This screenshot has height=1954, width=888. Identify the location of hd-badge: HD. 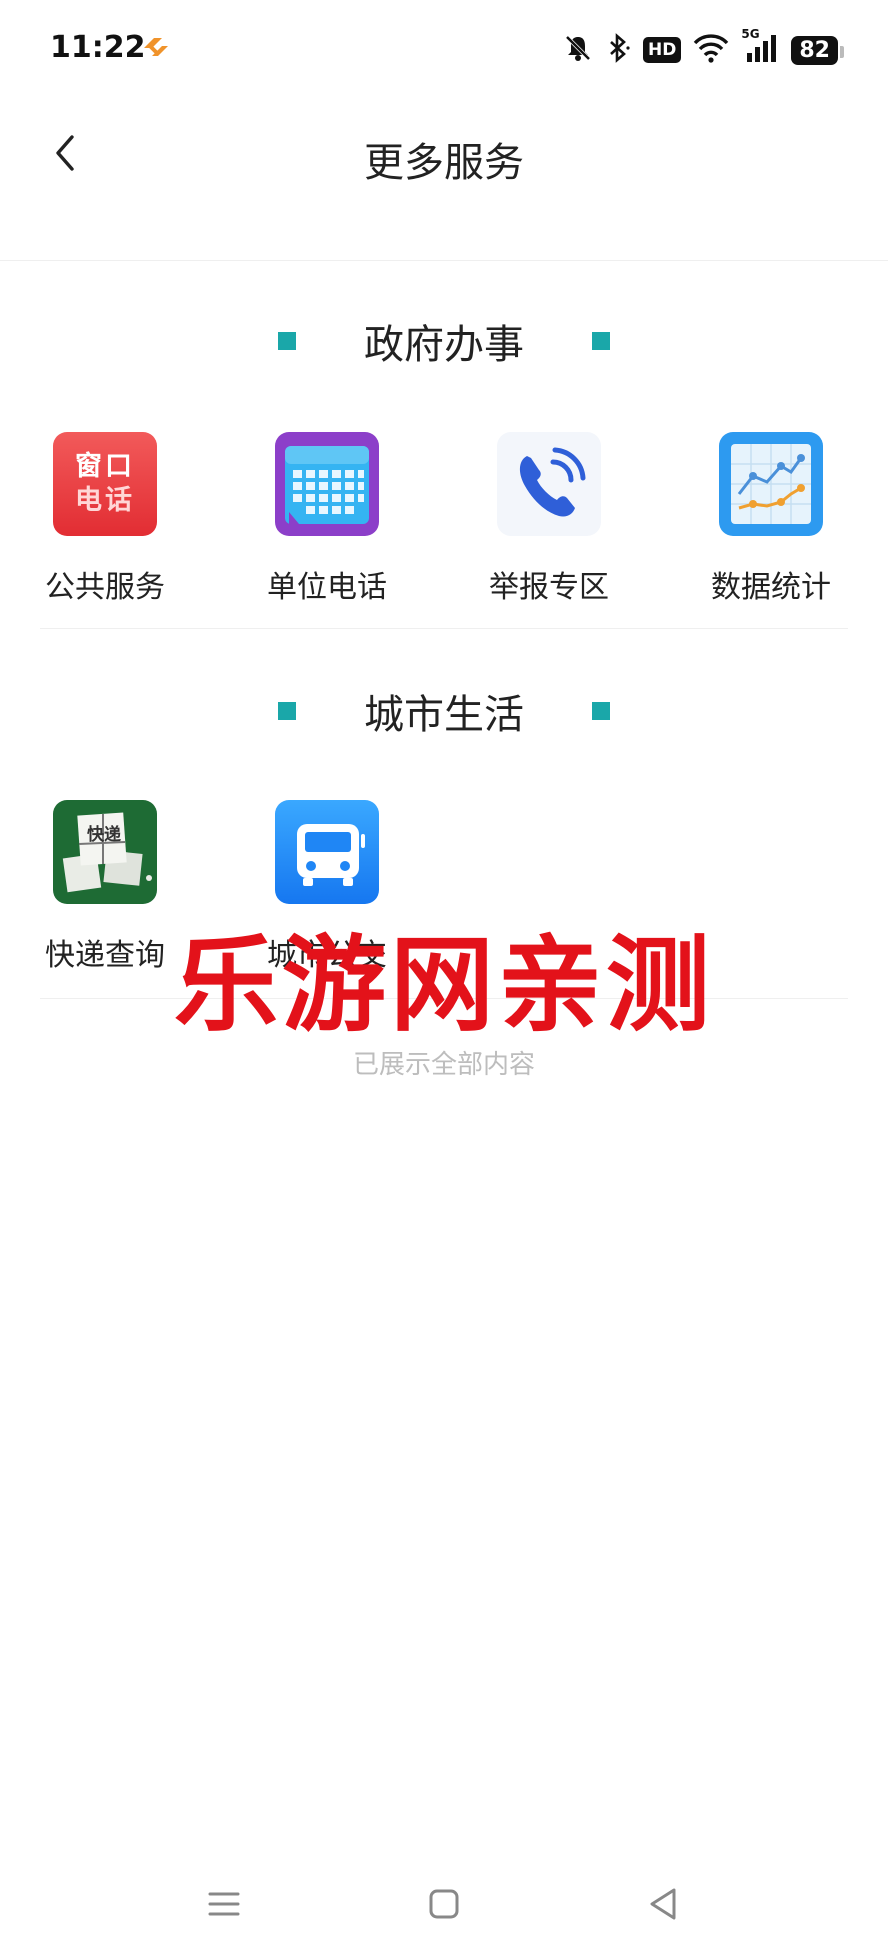
(662, 50).